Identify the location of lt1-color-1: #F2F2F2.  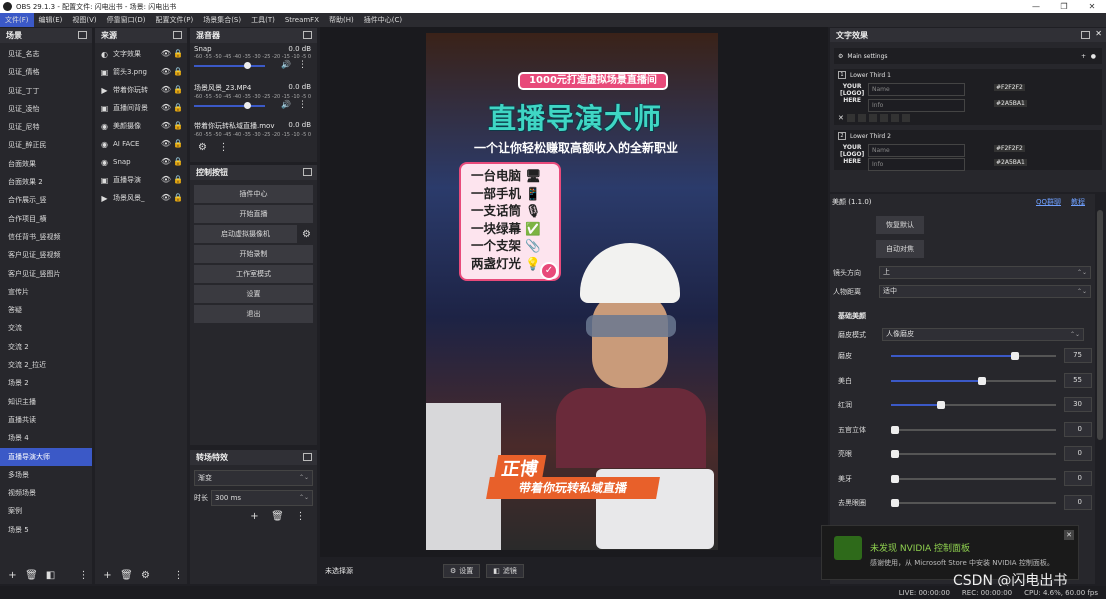
(1009, 87).